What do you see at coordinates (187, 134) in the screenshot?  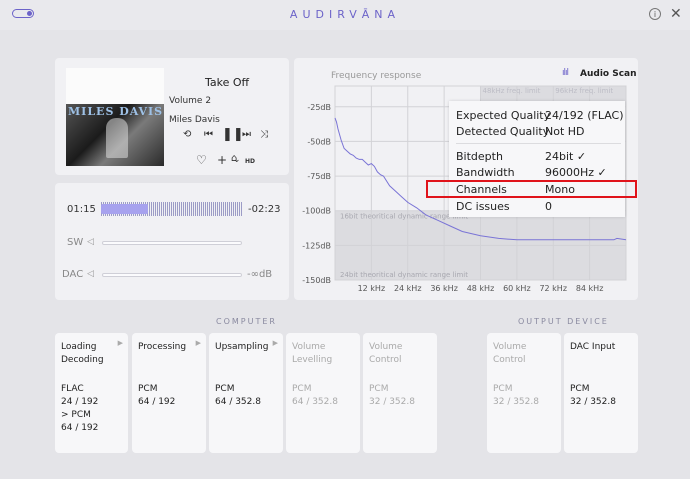 I see `repeat-icon: ⟲` at bounding box center [187, 134].